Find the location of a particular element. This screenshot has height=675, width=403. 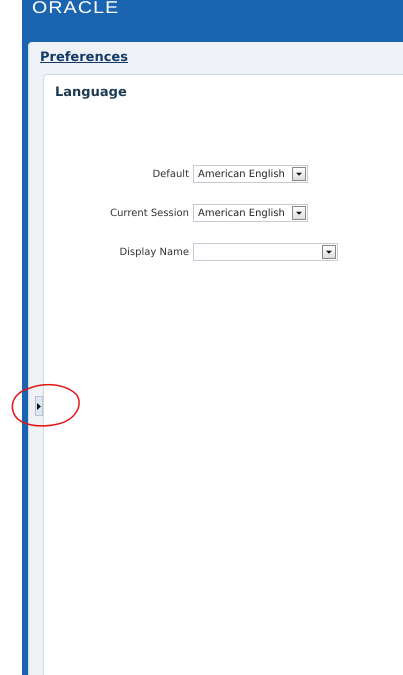

dropdown-field is located at coordinates (265, 252).